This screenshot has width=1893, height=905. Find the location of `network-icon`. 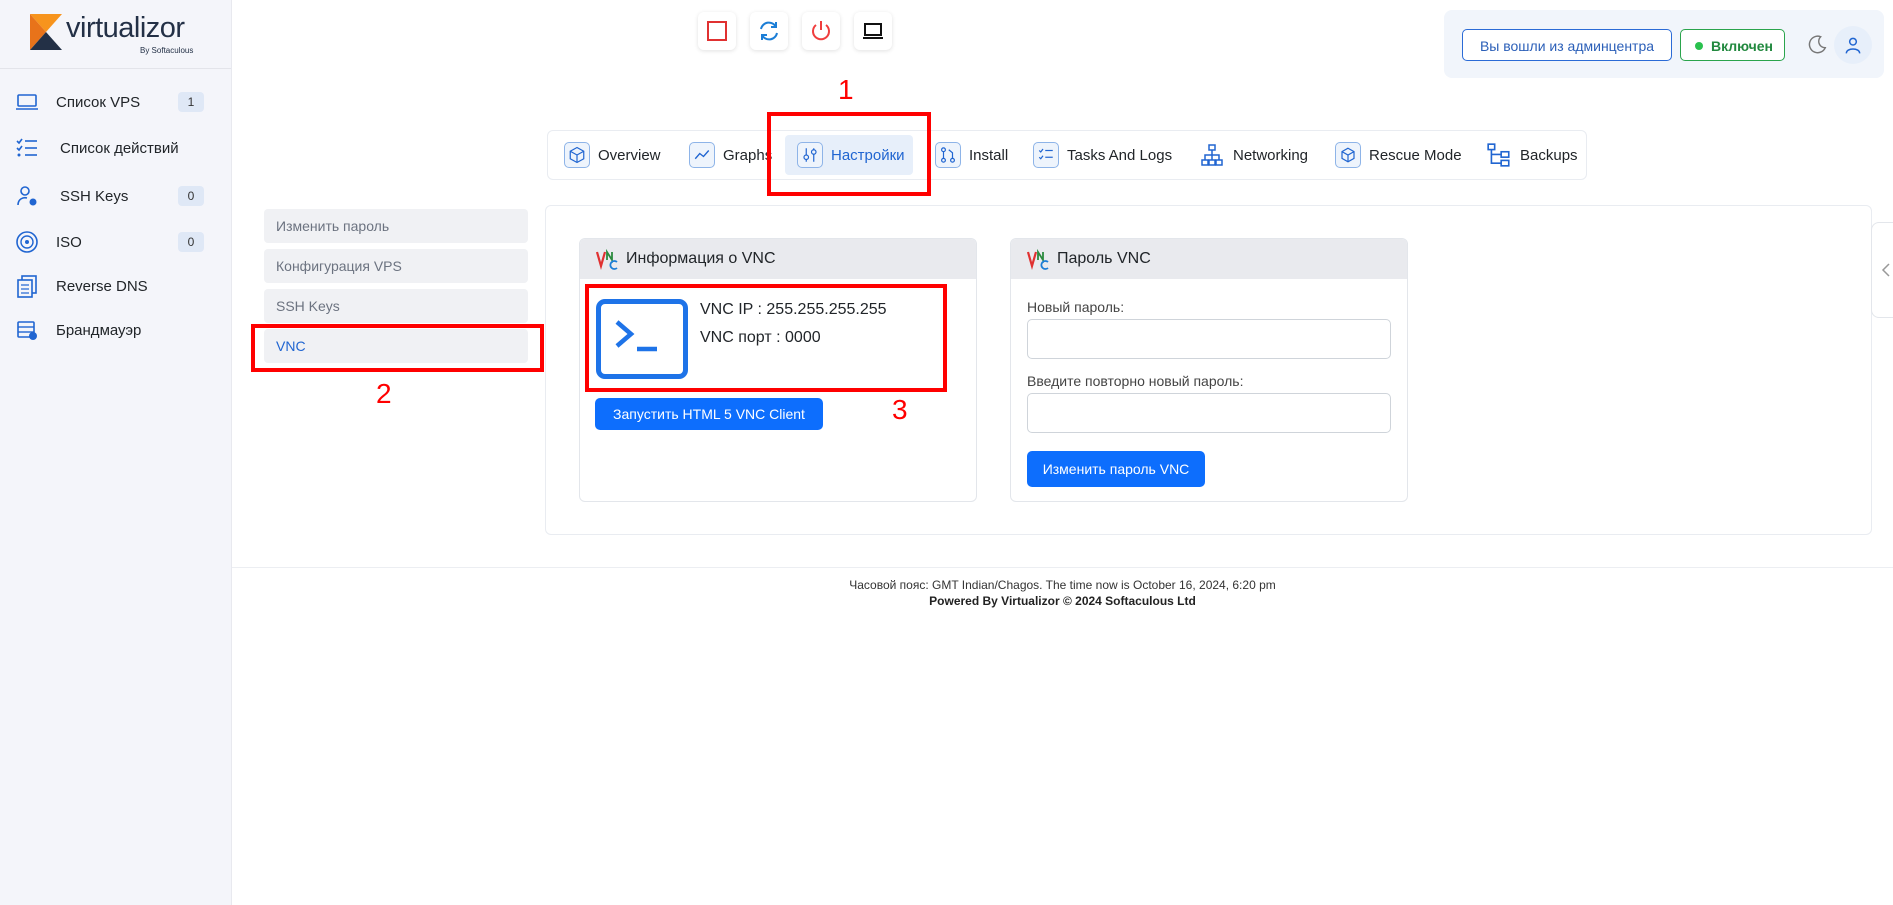

network-icon is located at coordinates (1212, 155).